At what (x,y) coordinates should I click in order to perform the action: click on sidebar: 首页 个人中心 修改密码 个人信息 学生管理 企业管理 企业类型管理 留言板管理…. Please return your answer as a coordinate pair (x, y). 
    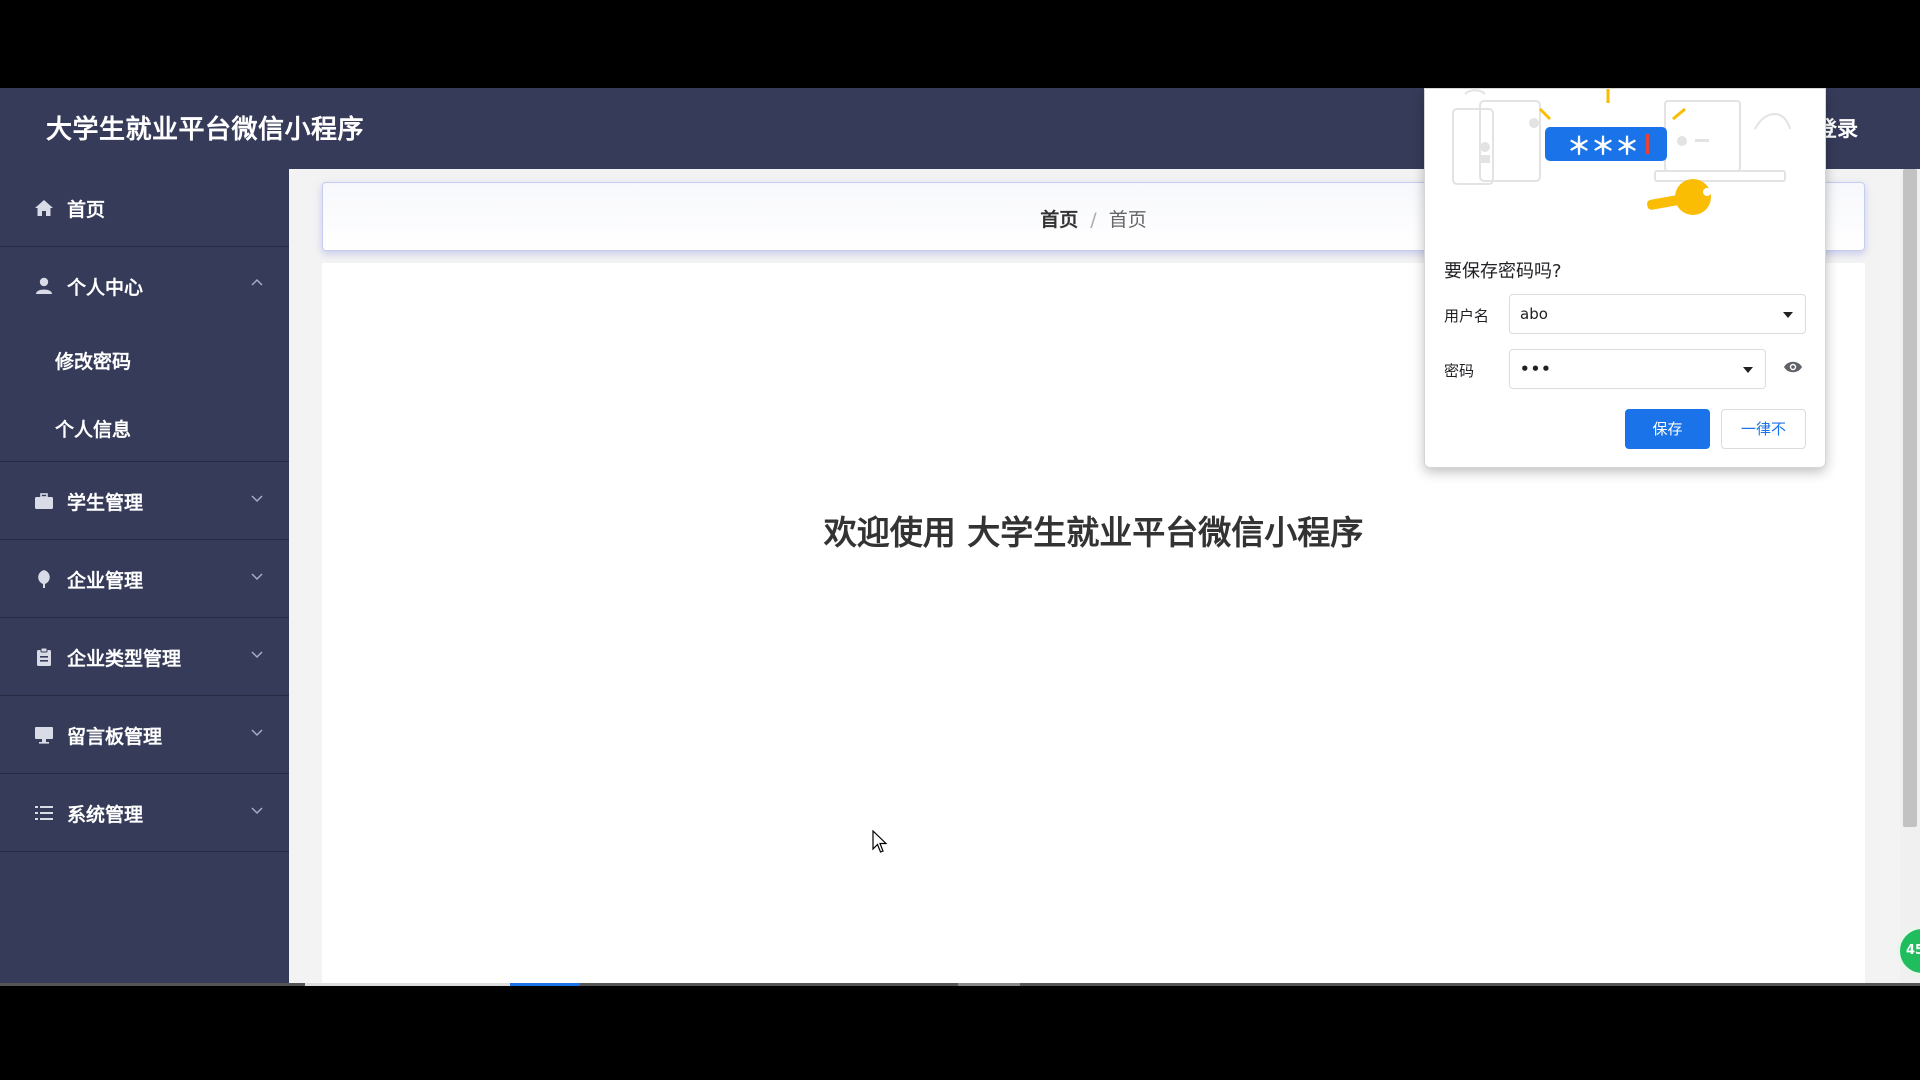
    Looking at the image, I should click on (144, 577).